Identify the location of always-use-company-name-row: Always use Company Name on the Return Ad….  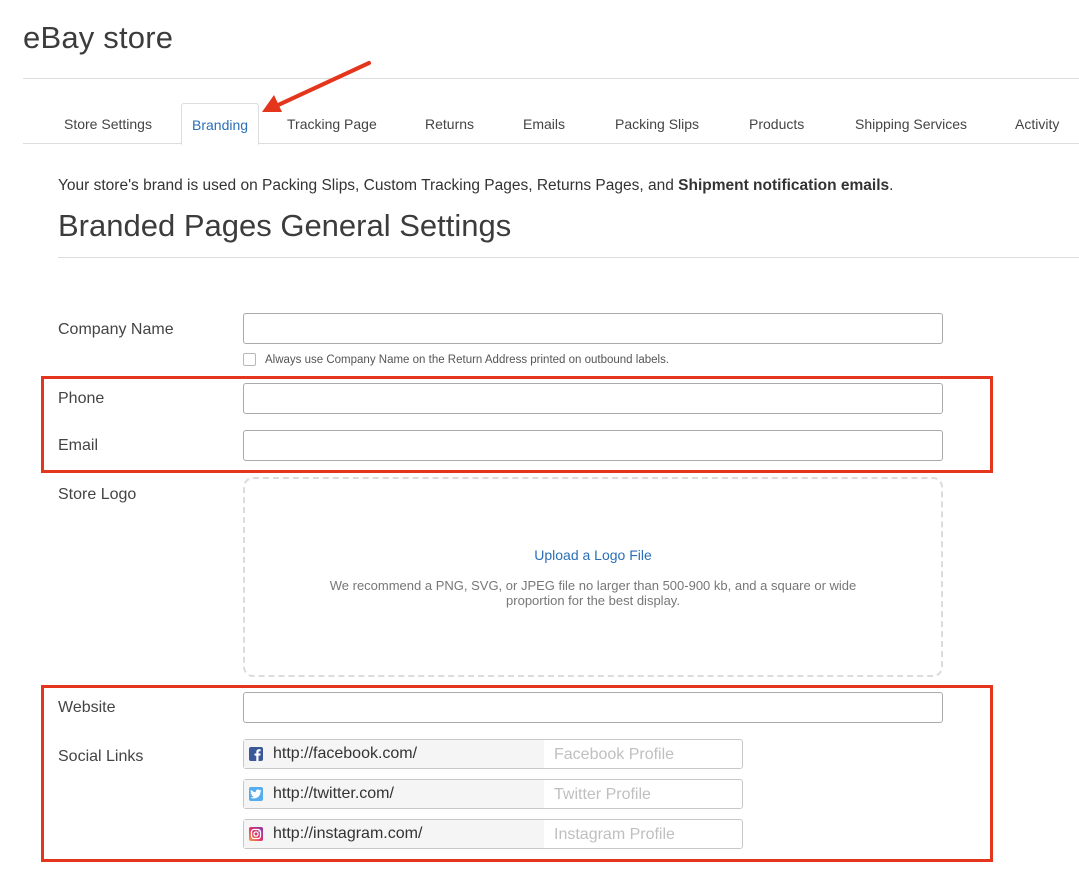
(456, 359).